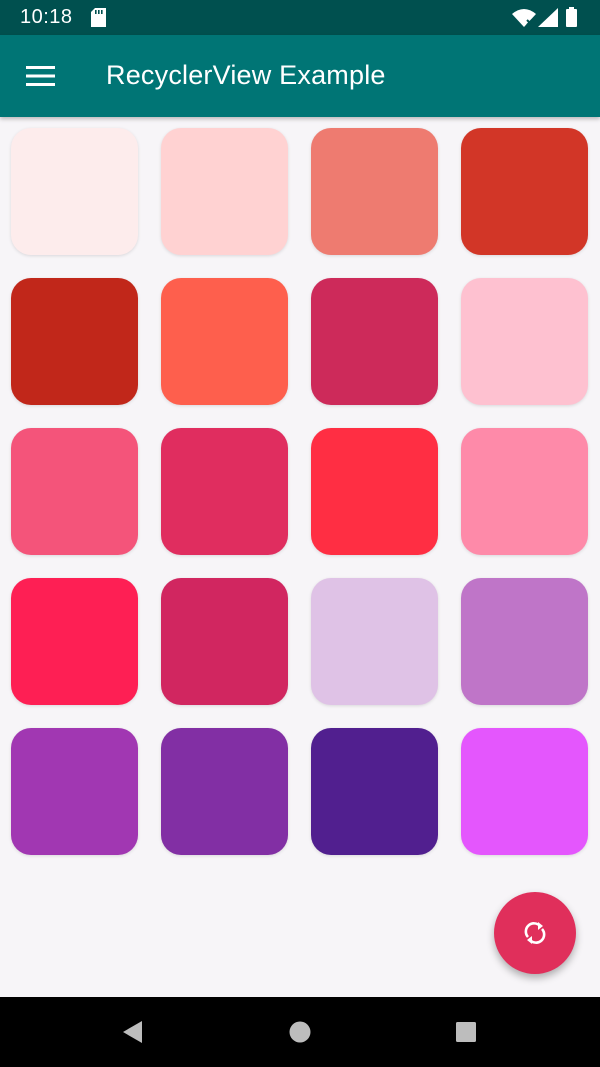 Image resolution: width=600 pixels, height=1067 pixels. I want to click on app-title: RecyclerView Example, so click(246, 75).